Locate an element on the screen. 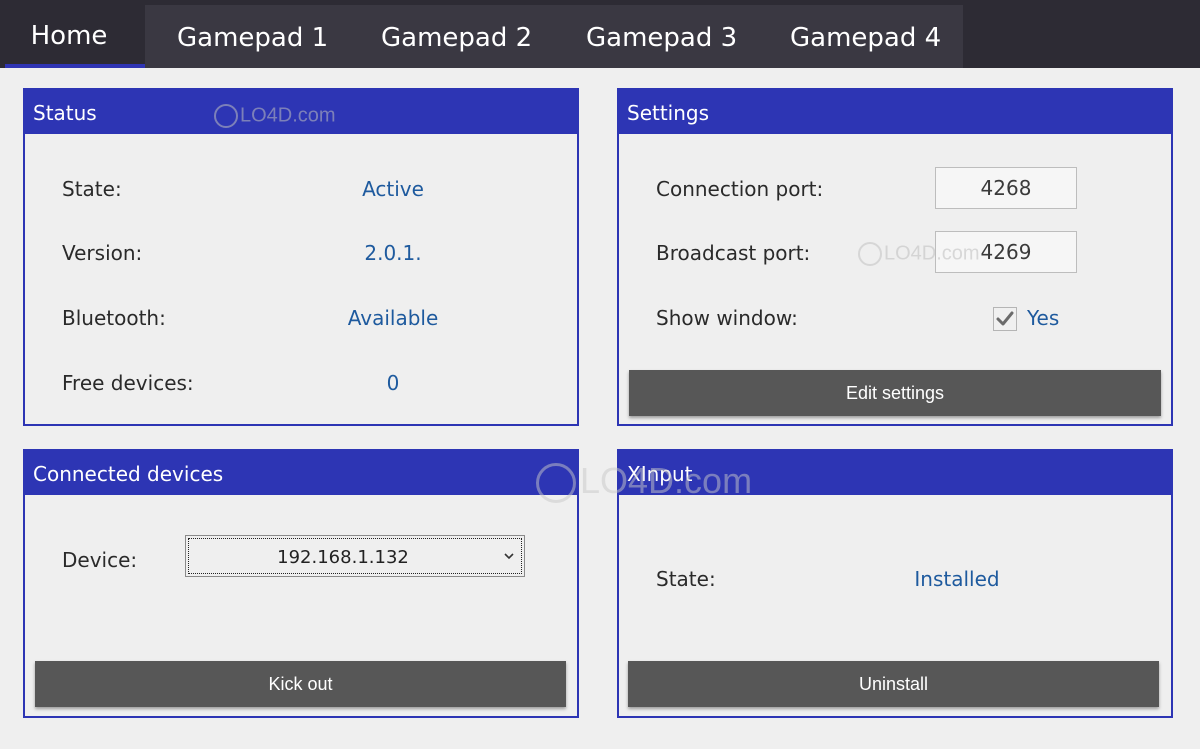 This screenshot has width=1200, height=749. tab-gamepad-3: Gamepad 3 is located at coordinates (661, 36).